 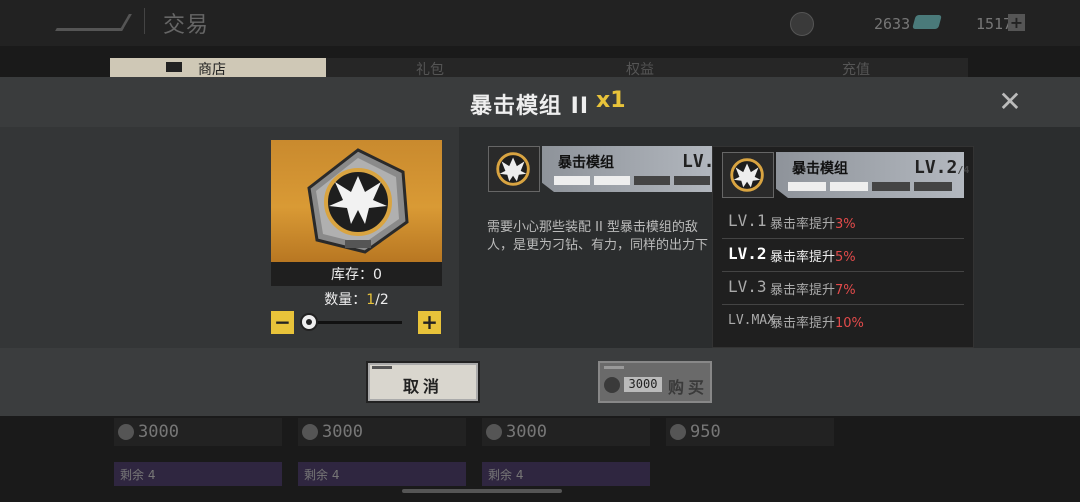 What do you see at coordinates (640, 70) in the screenshot?
I see `tab-label: 权益` at bounding box center [640, 70].